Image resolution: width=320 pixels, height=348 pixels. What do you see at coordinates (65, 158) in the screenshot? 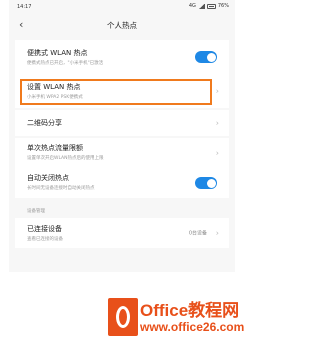
I see `data-limit-sub: 设置单次开启WLAN热点后的使用上限` at bounding box center [65, 158].